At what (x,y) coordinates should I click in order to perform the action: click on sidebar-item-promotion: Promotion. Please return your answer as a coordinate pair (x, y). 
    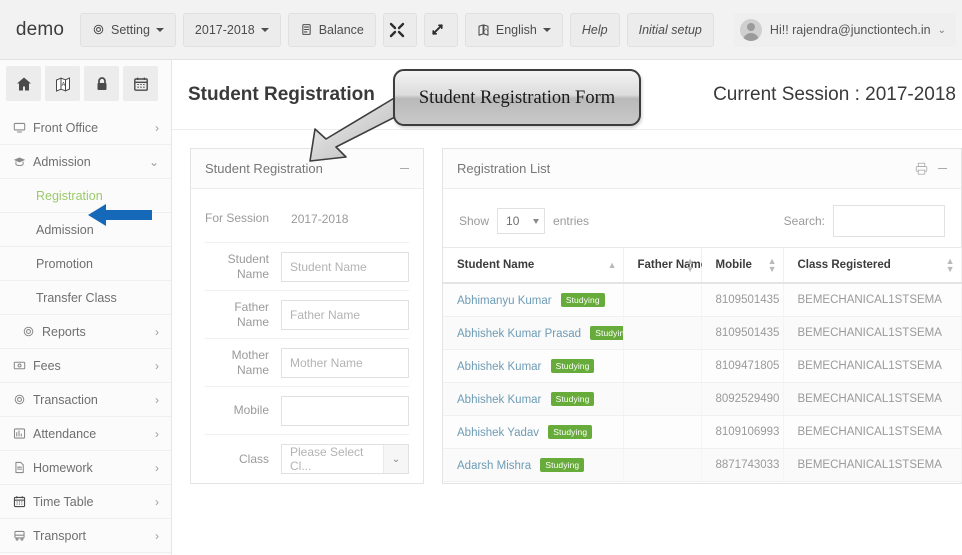
    Looking at the image, I should click on (85, 264).